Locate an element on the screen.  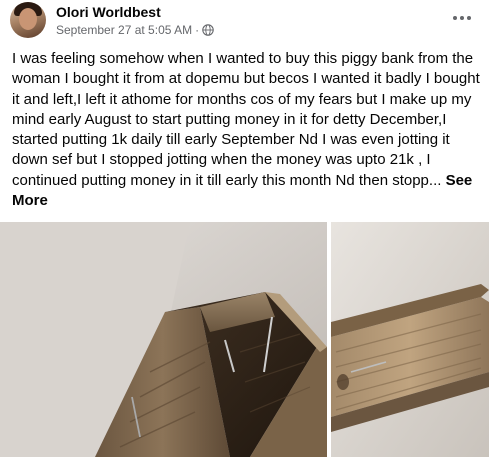
avatar-face is located at coordinates (28, 19).